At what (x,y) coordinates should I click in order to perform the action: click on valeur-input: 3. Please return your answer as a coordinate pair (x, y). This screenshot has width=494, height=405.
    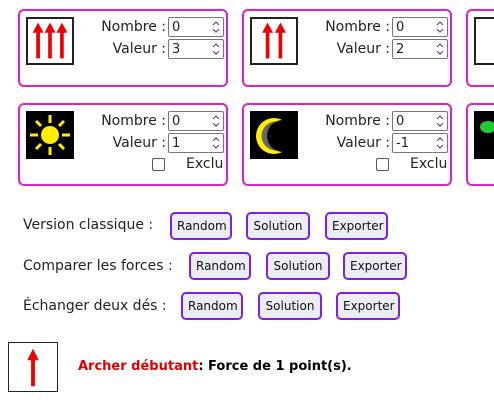
    Looking at the image, I should click on (196, 49).